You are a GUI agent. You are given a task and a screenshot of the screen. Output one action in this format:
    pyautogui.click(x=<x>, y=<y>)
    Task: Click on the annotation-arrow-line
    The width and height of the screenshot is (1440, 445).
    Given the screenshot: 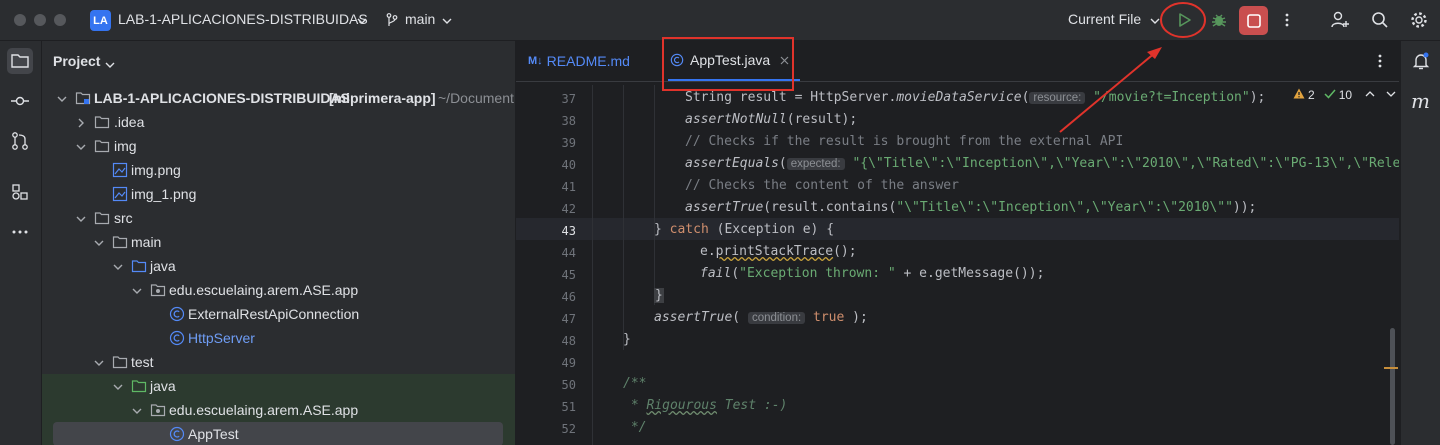 What is the action you would take?
    pyautogui.click(x=1108, y=92)
    